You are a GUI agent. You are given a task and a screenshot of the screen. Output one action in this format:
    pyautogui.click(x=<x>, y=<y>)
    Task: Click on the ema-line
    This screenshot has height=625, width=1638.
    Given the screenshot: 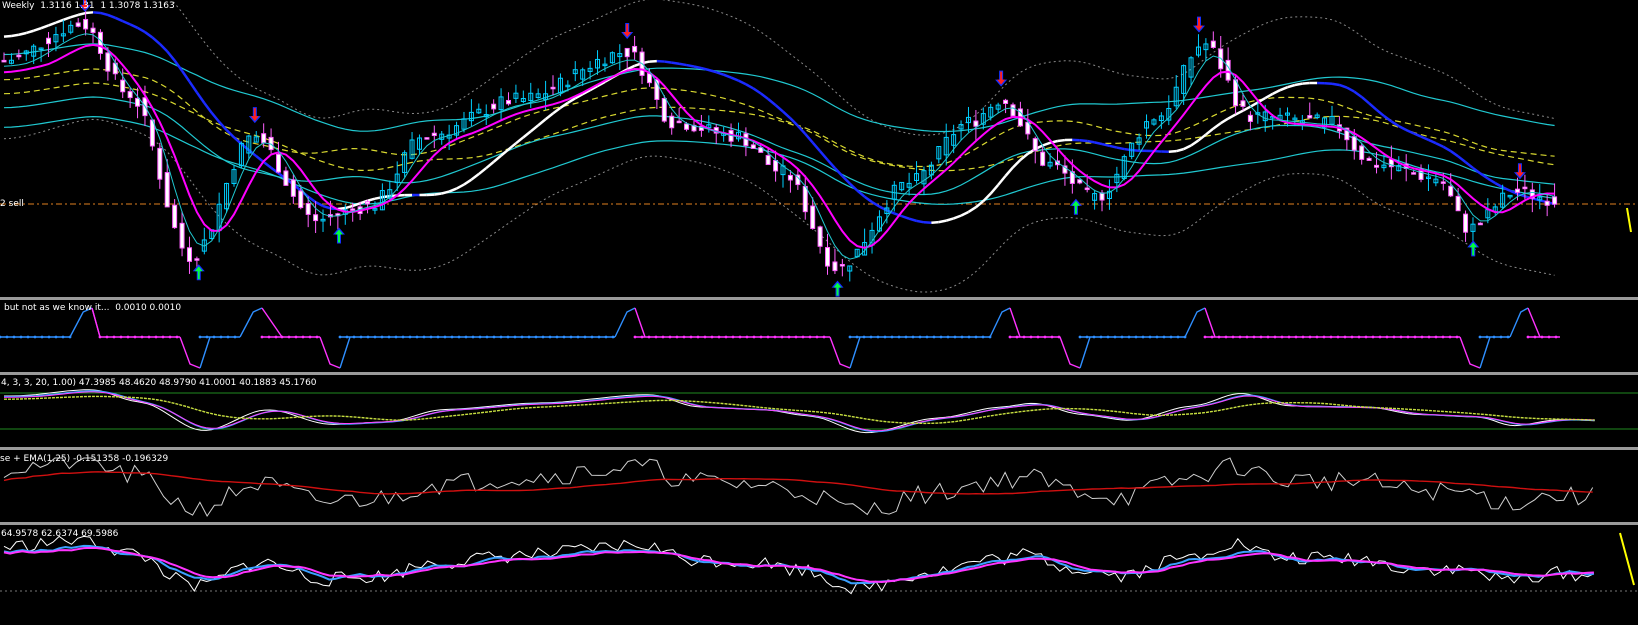 What is the action you would take?
    pyautogui.click(x=798, y=483)
    